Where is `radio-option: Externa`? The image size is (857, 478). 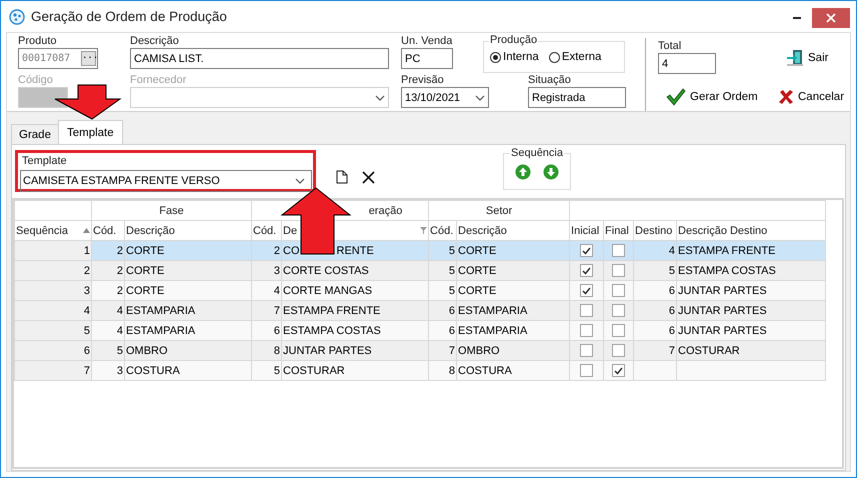 radio-option: Externa is located at coordinates (575, 57).